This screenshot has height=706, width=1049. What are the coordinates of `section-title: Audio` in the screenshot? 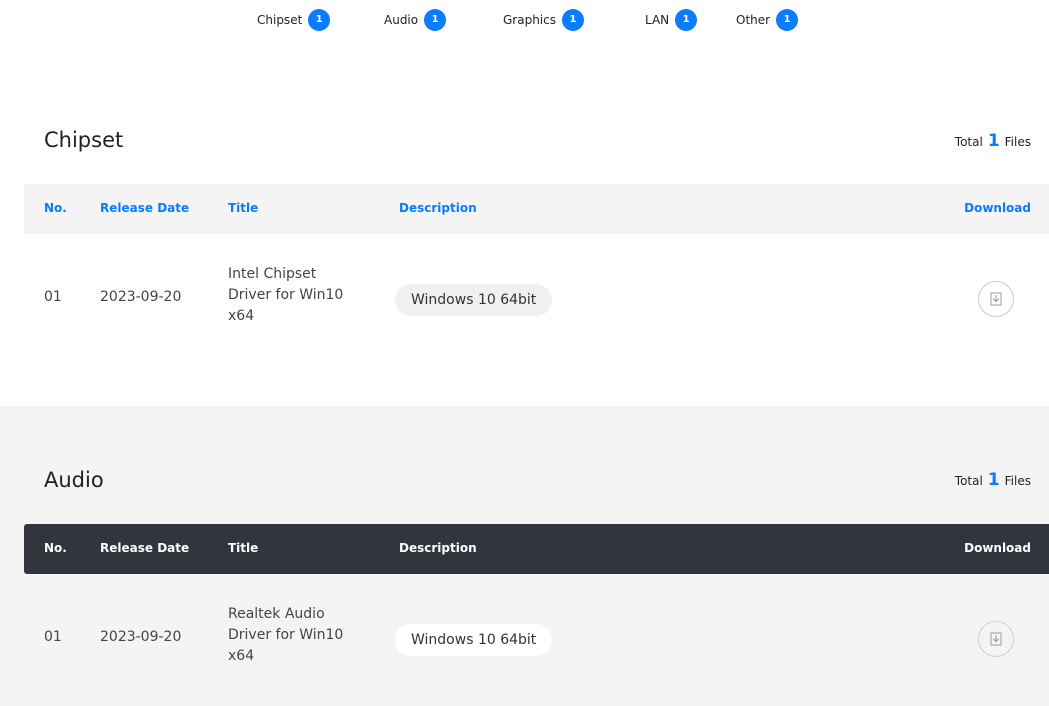 It's located at (74, 480).